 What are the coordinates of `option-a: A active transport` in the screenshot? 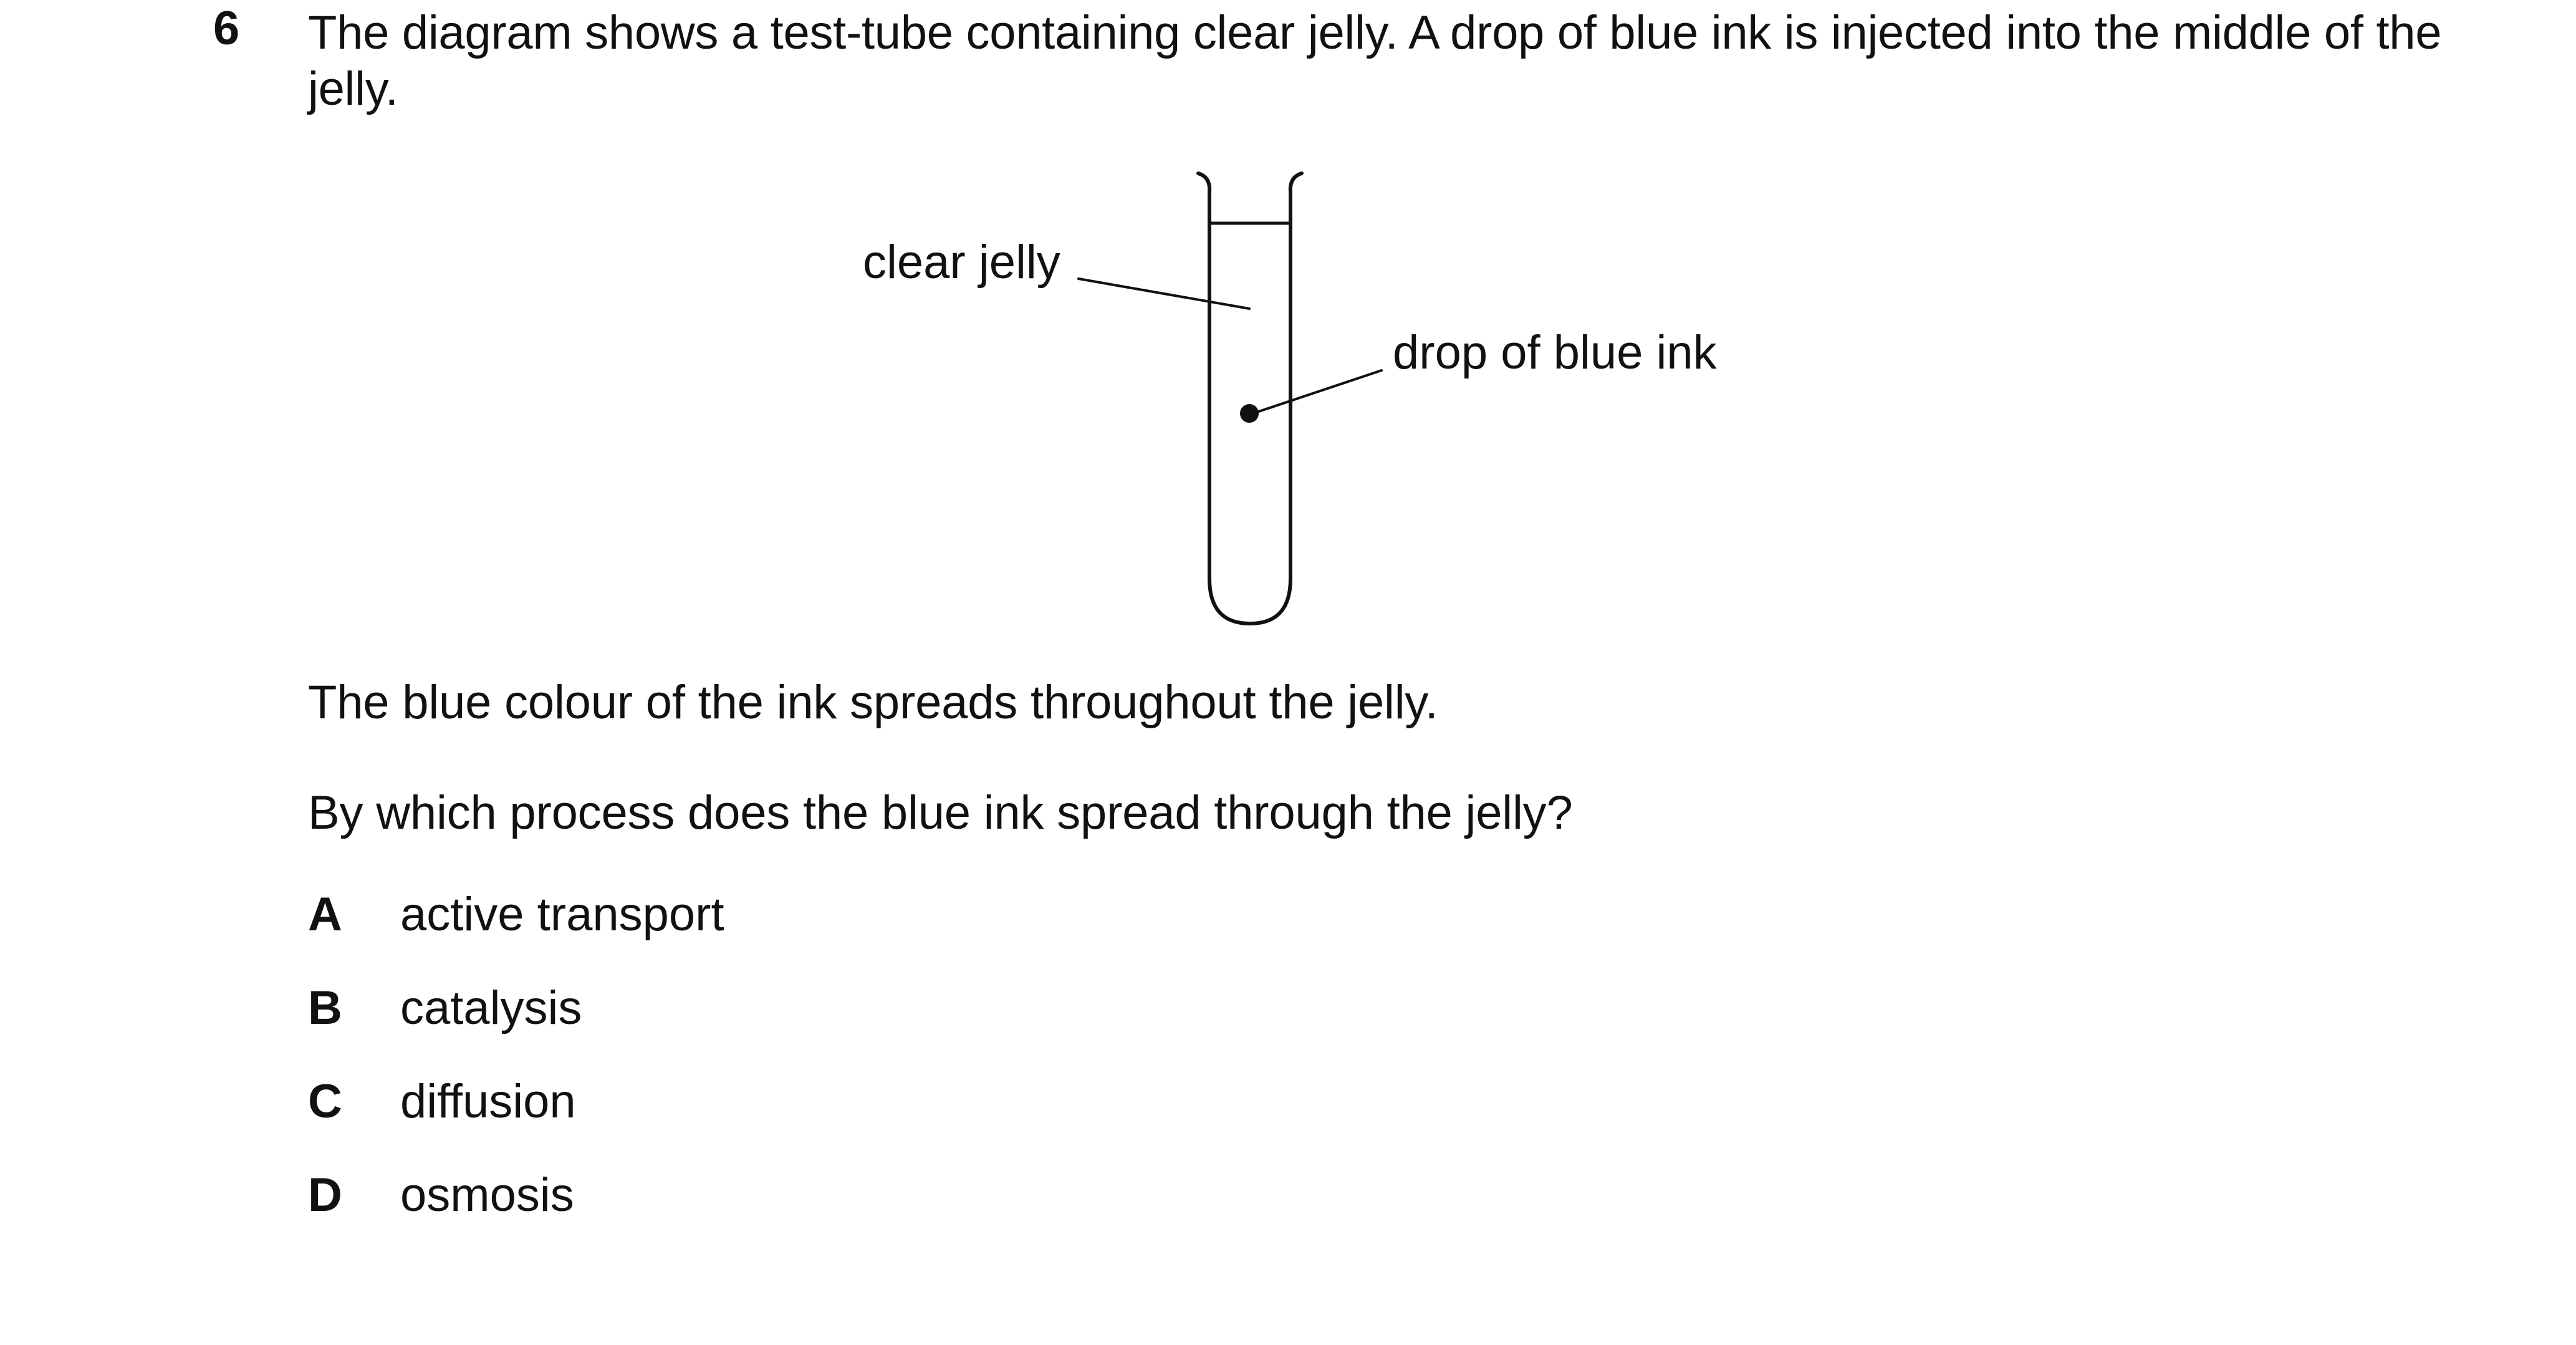 It's located at (682, 938).